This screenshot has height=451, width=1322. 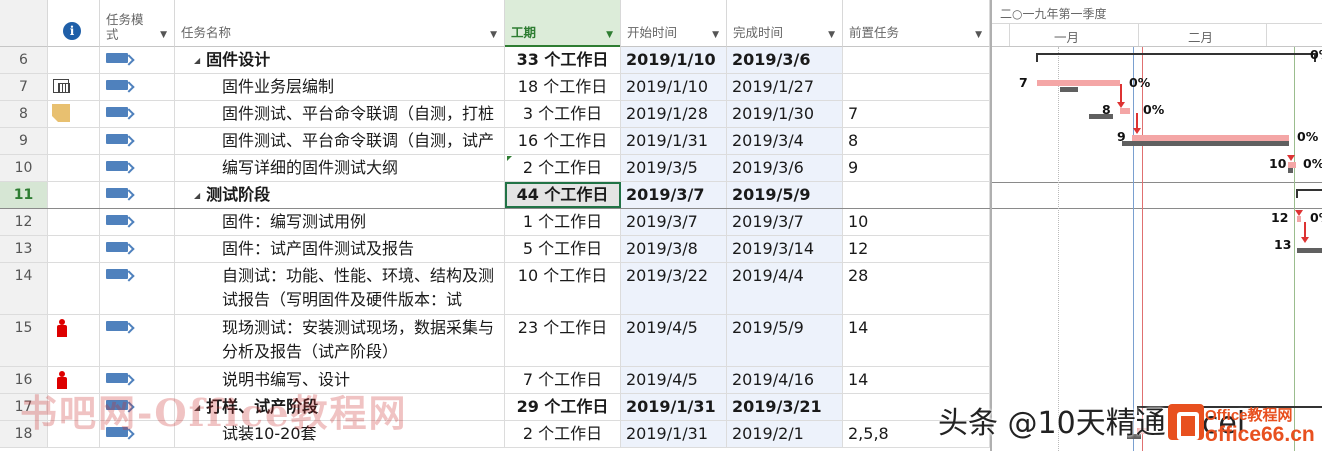 I want to click on duration-cell: 23 个工作日, so click(x=563, y=340).